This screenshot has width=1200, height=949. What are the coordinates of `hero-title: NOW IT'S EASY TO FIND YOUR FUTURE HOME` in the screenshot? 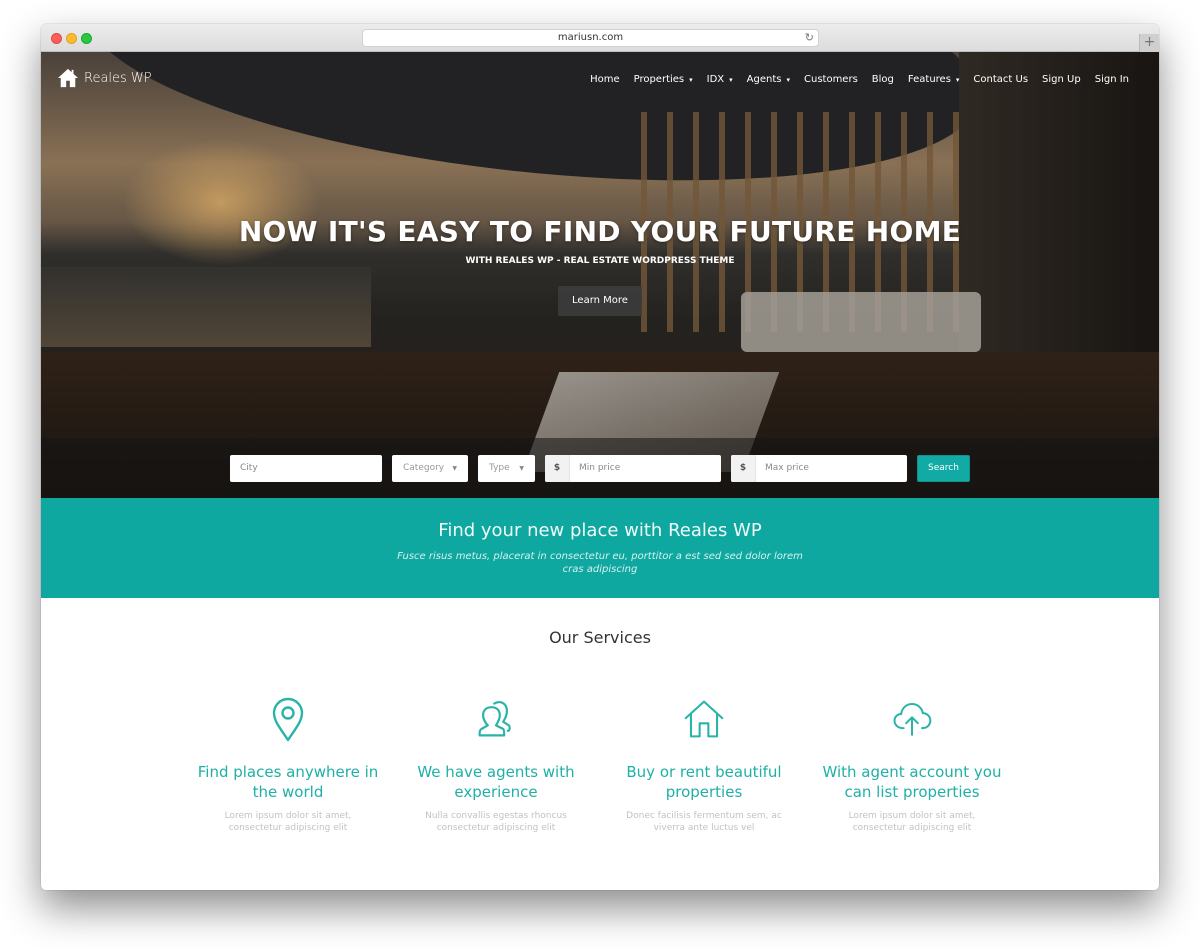 It's located at (600, 231).